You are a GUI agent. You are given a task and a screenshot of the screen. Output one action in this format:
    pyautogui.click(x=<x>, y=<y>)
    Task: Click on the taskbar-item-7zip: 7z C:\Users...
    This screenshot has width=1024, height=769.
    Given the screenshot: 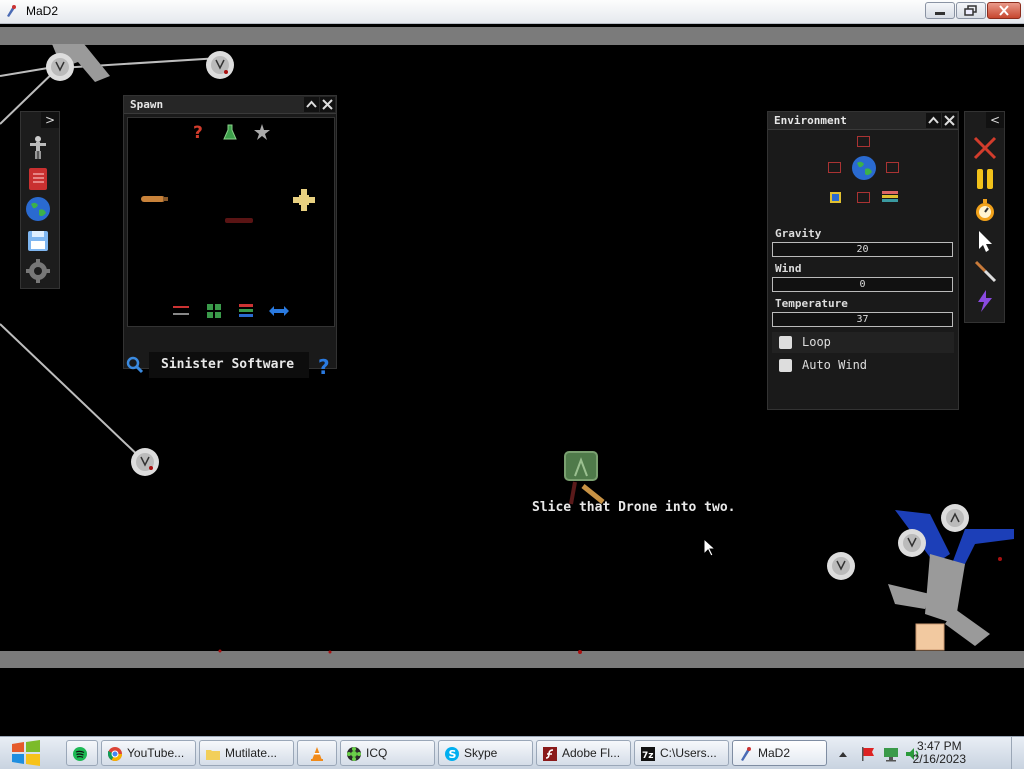 What is the action you would take?
    pyautogui.click(x=681, y=753)
    